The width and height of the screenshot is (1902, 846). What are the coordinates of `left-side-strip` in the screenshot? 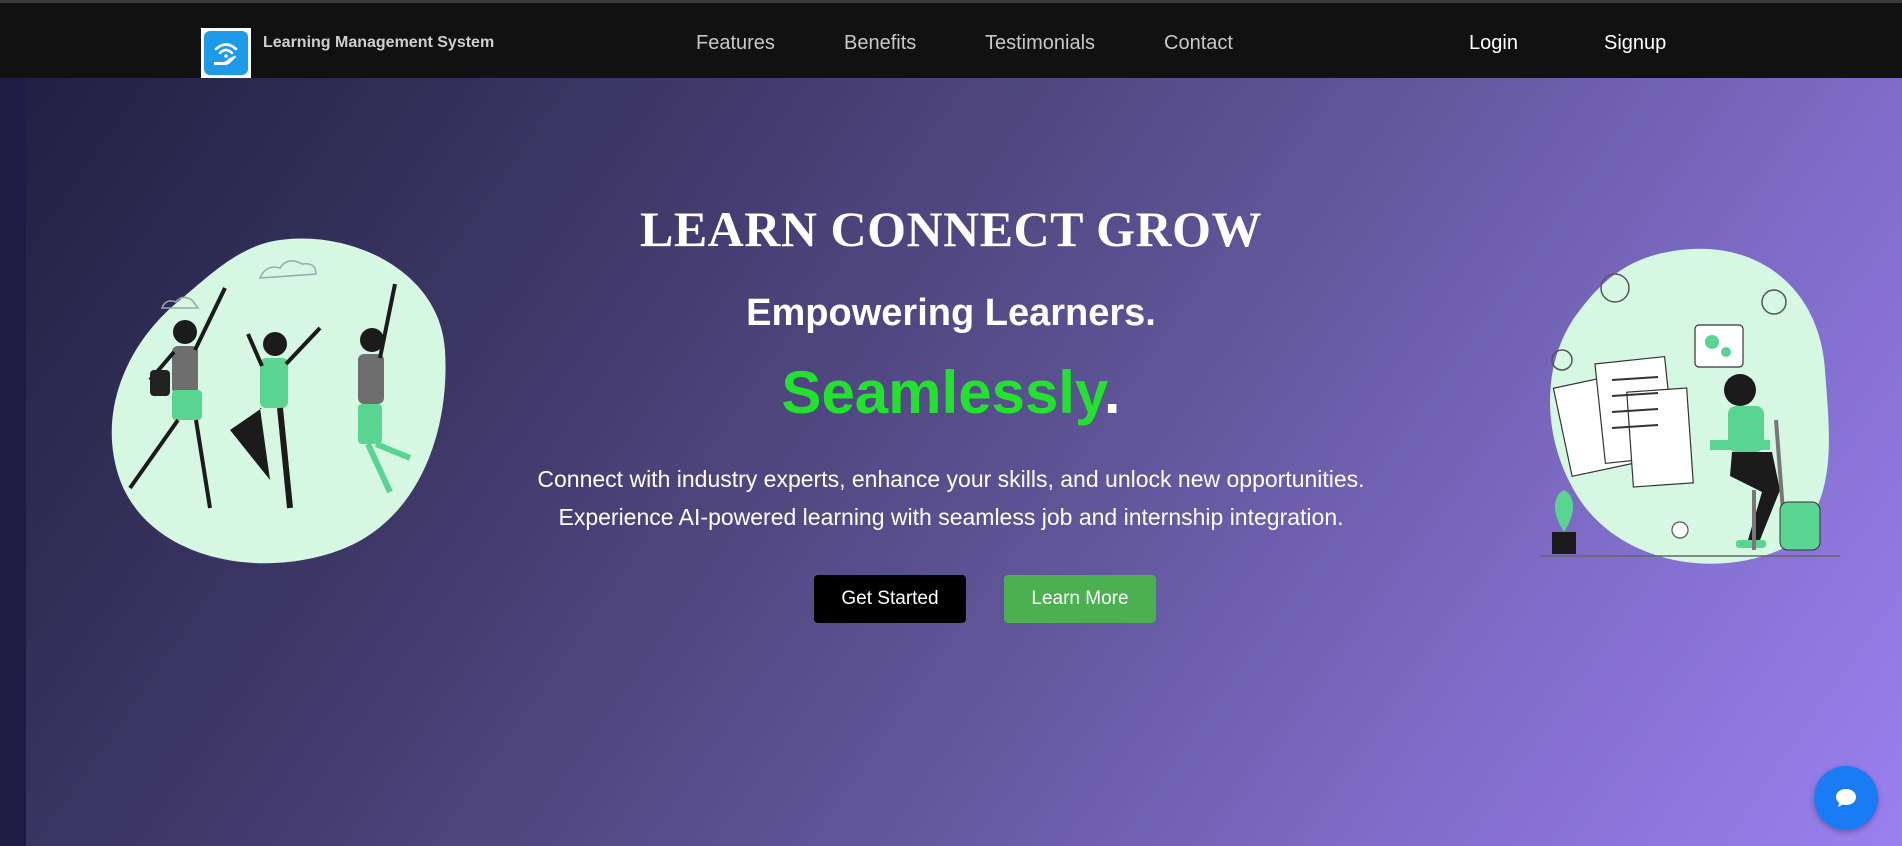 It's located at (13, 462).